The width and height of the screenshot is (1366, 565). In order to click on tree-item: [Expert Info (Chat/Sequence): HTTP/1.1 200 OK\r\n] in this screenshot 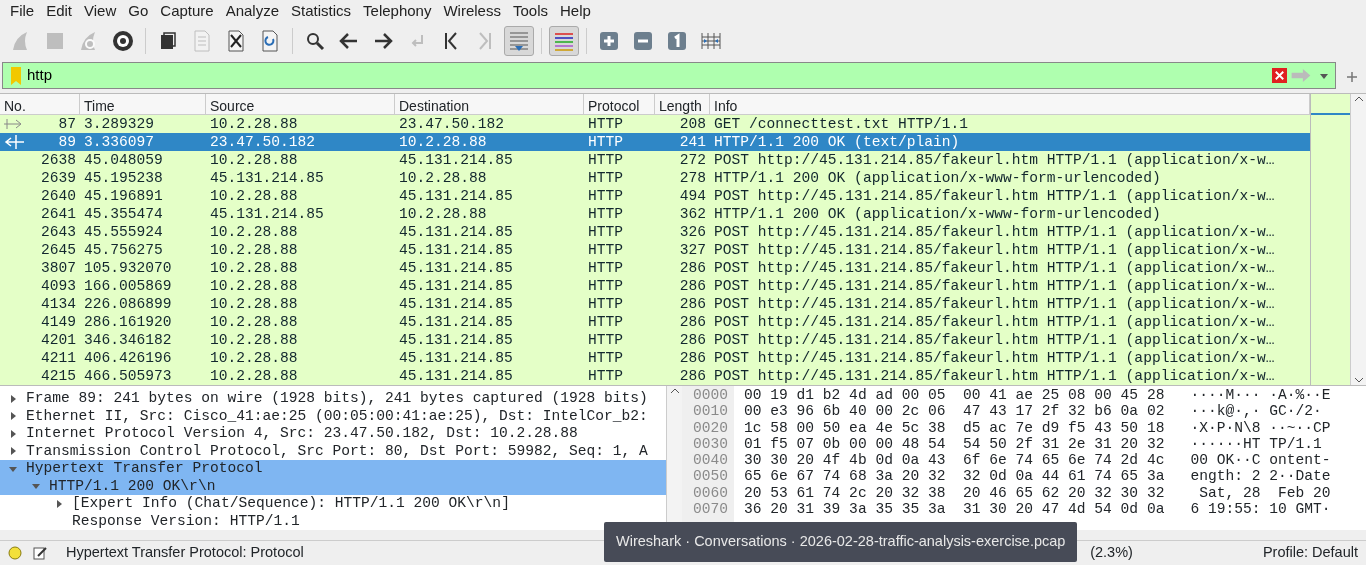, I will do `click(333, 504)`.